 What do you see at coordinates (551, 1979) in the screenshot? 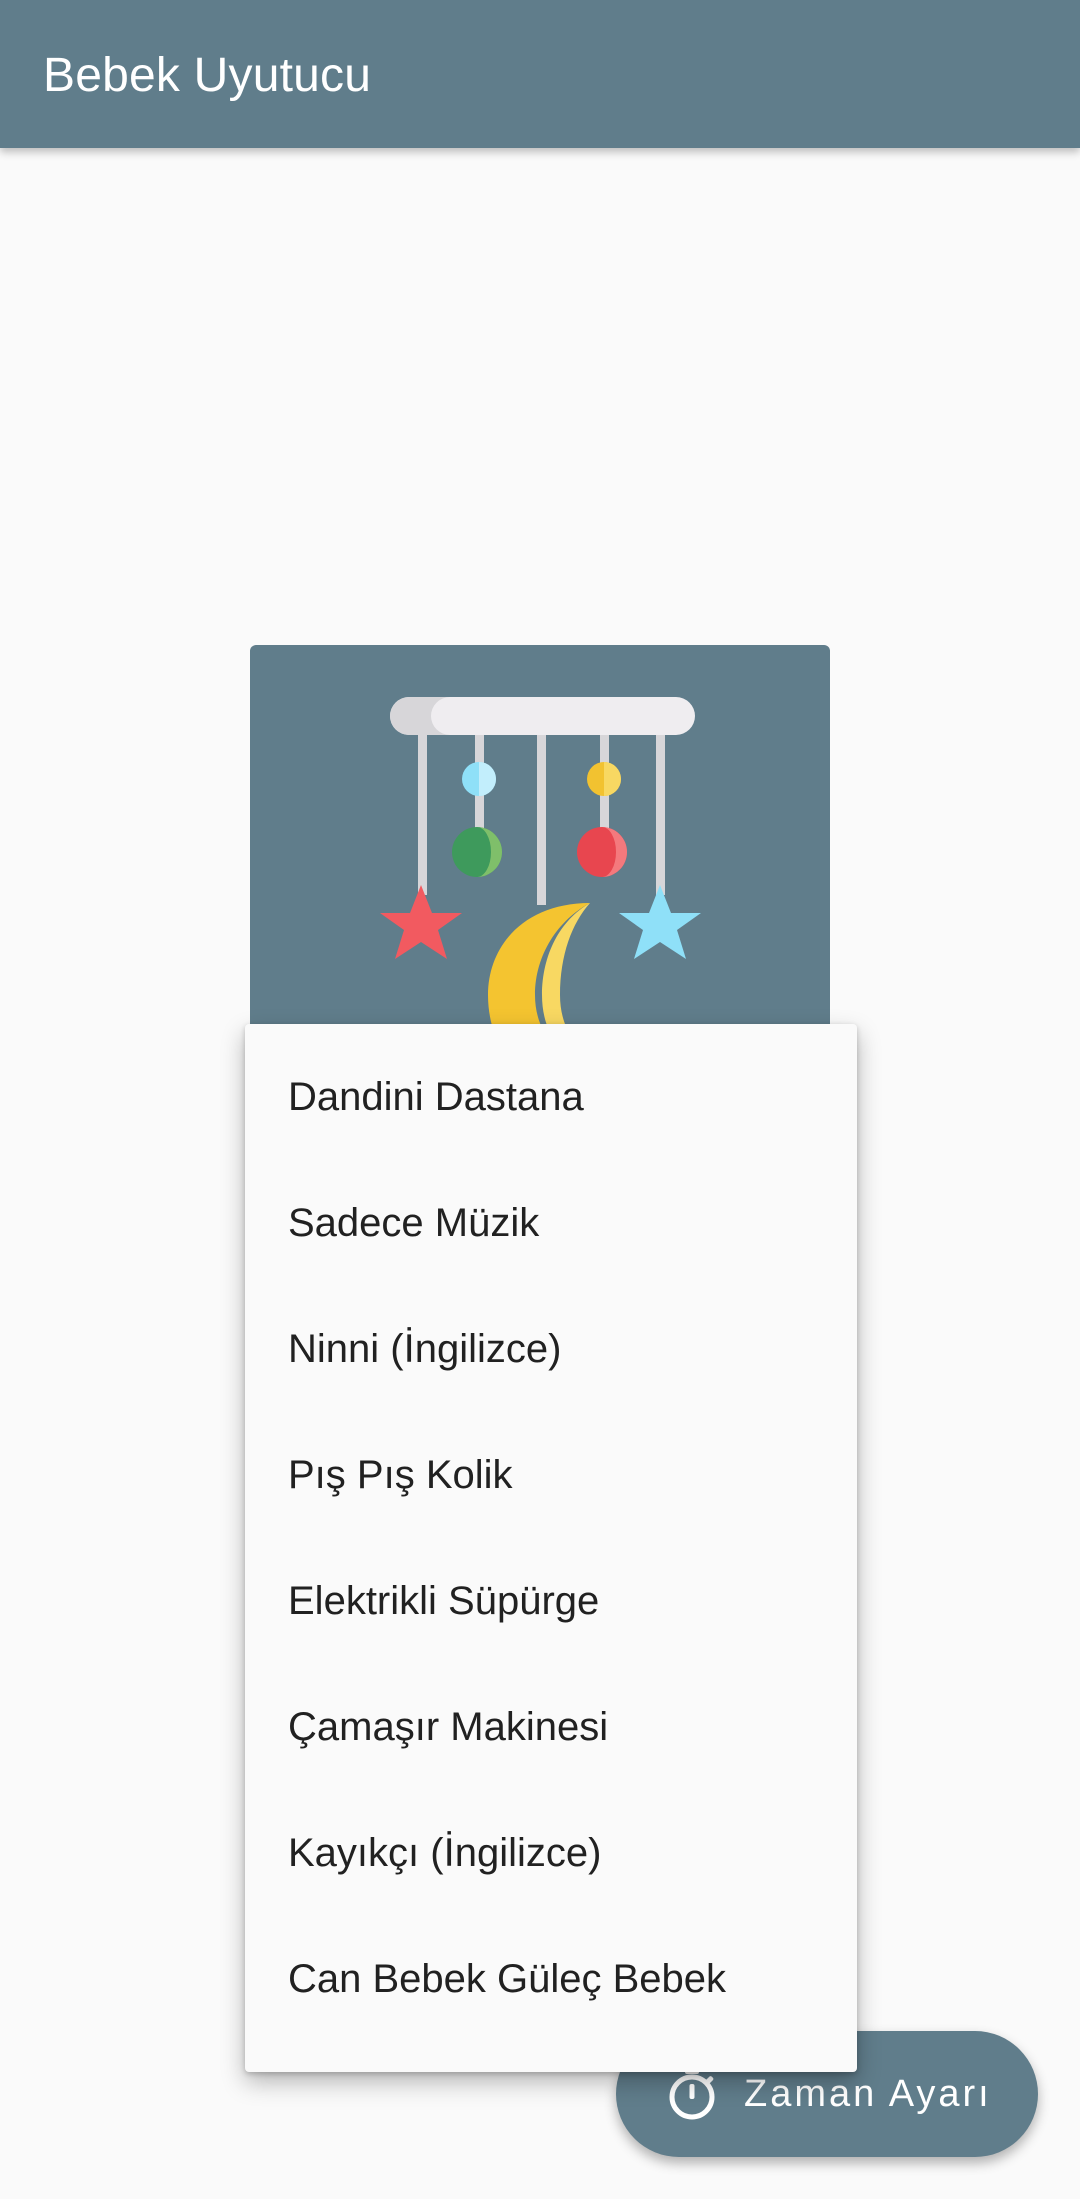
I see `menu-item-can-bebek-gulec-bebek: Can Bebek Güleç Bebek` at bounding box center [551, 1979].